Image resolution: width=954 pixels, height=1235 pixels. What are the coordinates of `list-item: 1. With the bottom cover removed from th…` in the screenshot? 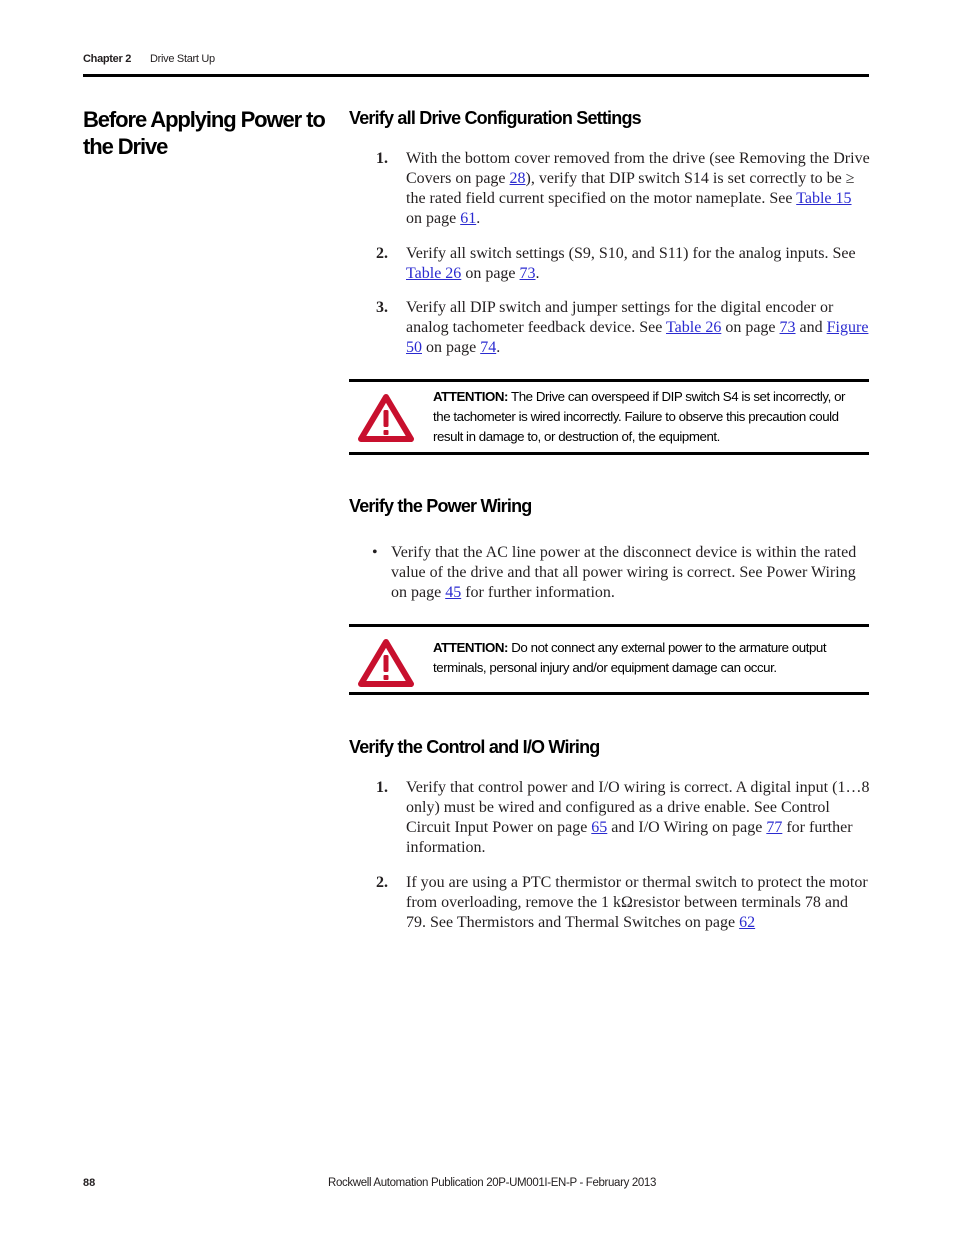 It's located at (623, 189).